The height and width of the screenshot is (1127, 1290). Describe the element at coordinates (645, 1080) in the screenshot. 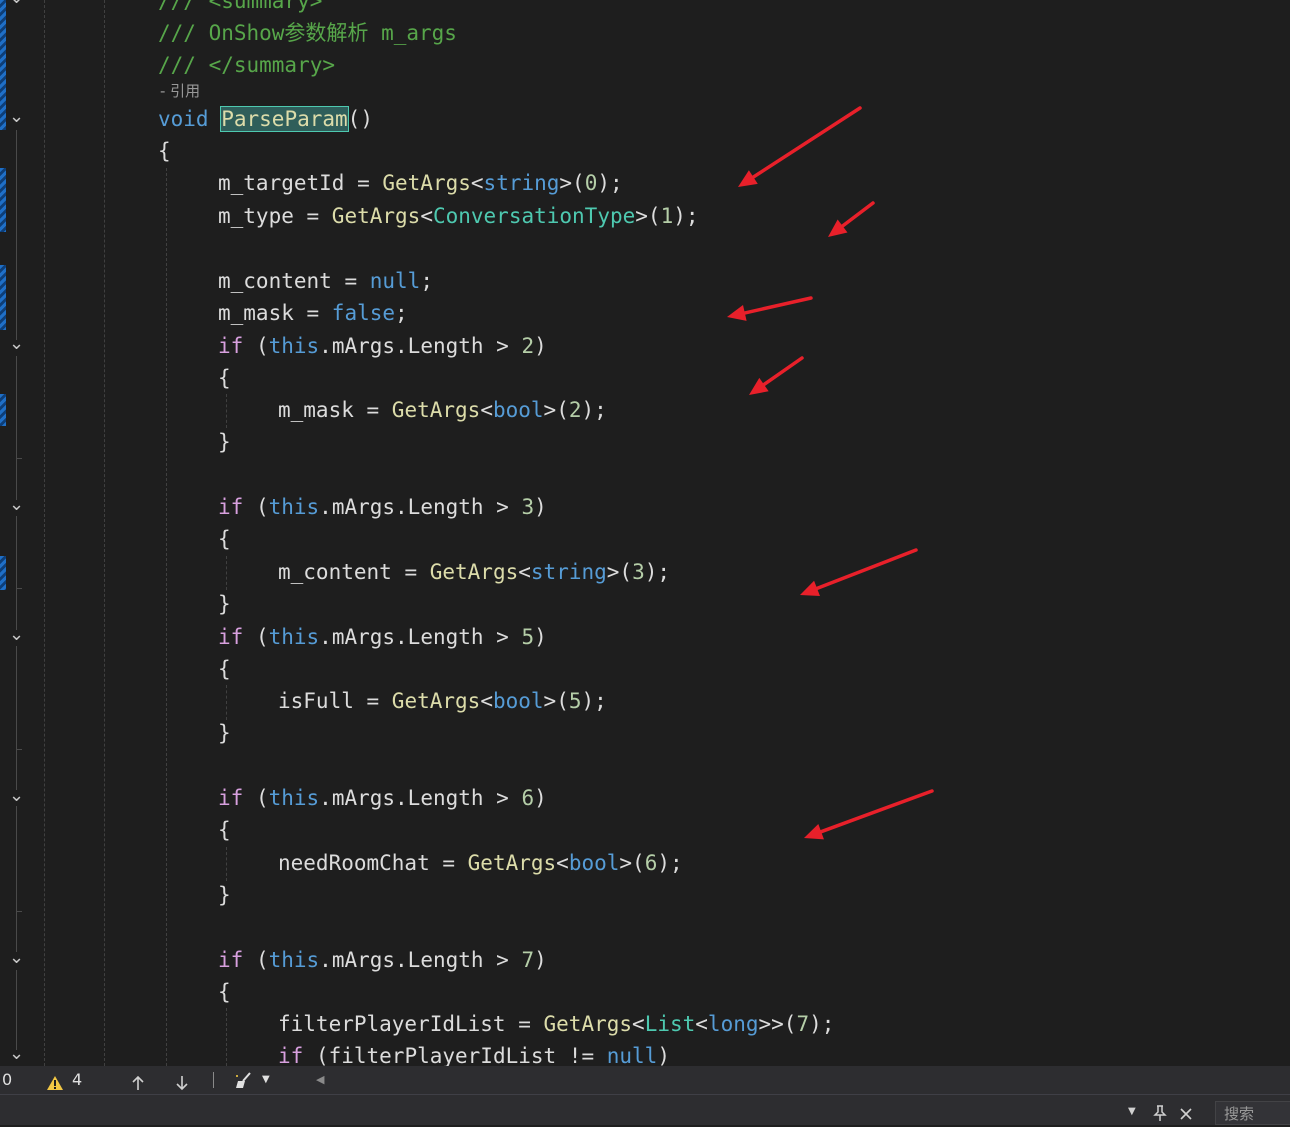

I see `status-bar: 0 4 ▼ ◀` at that location.